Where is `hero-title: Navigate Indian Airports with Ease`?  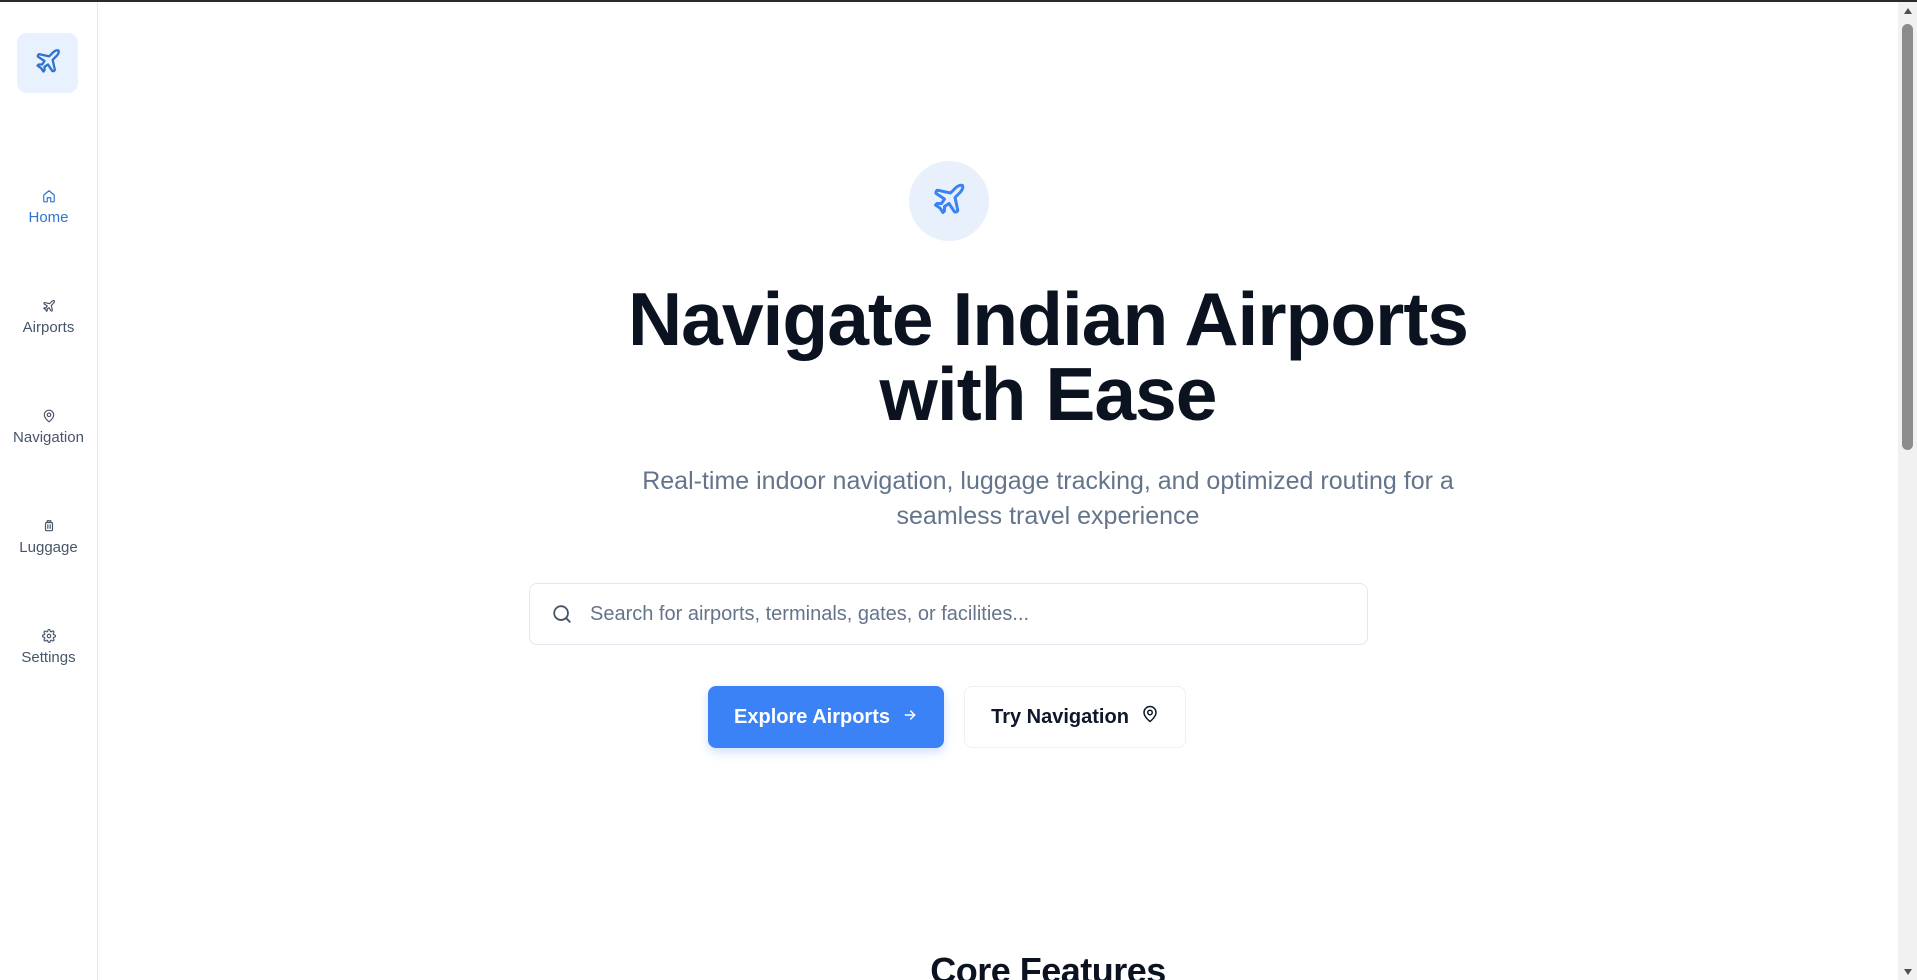
hero-title: Navigate Indian Airports with Ease is located at coordinates (1048, 357).